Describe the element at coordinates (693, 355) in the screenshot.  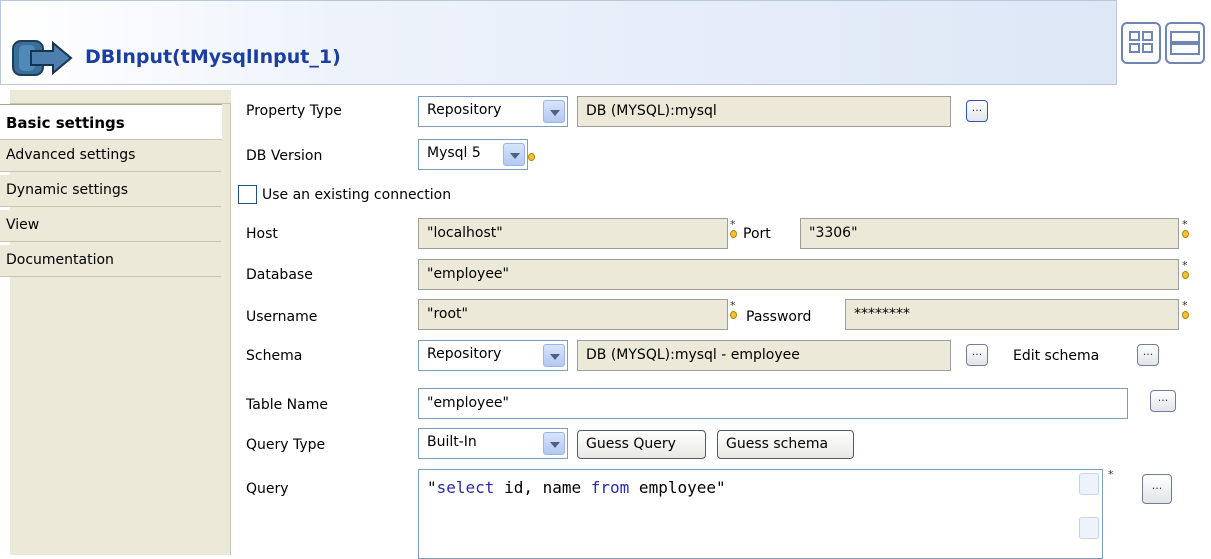
I see `schema-repository-value: DB (MYSQL):mysql - employee` at that location.